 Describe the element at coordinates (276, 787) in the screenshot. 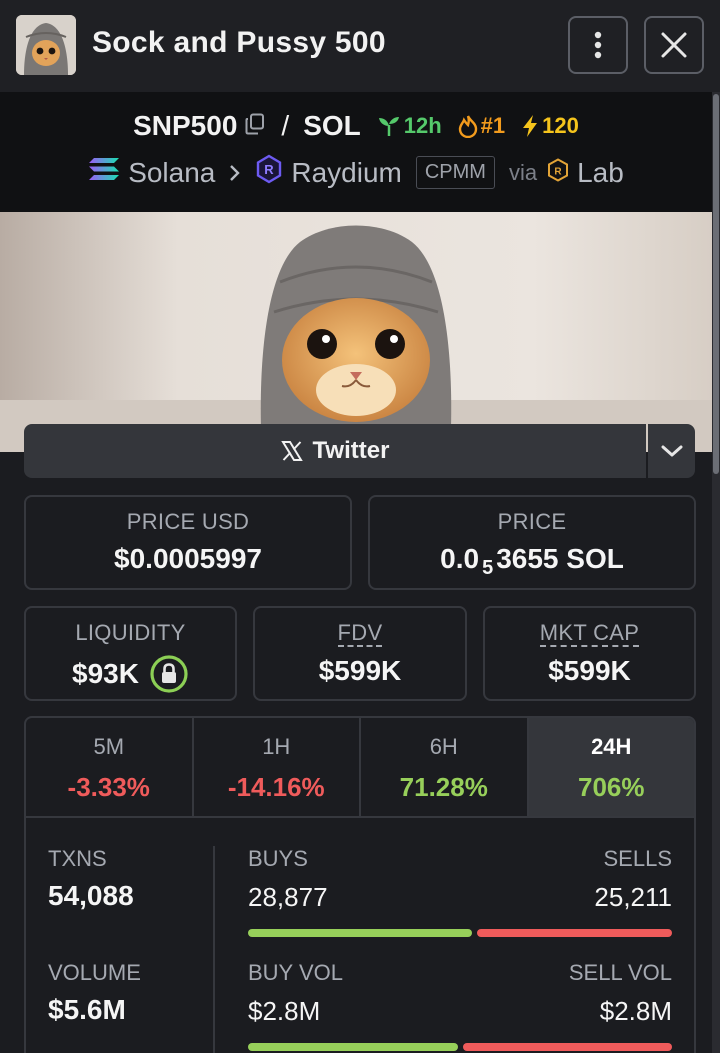

I see `price-change: -14.16%` at that location.